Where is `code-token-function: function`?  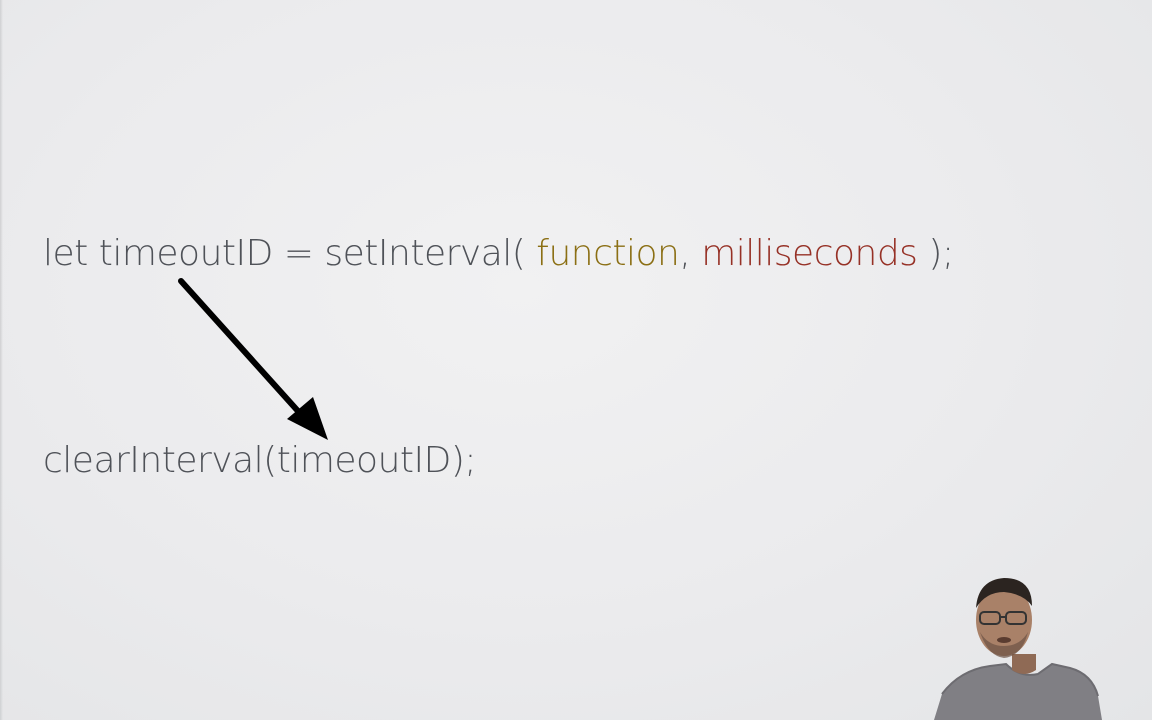 code-token-function: function is located at coordinates (608, 253).